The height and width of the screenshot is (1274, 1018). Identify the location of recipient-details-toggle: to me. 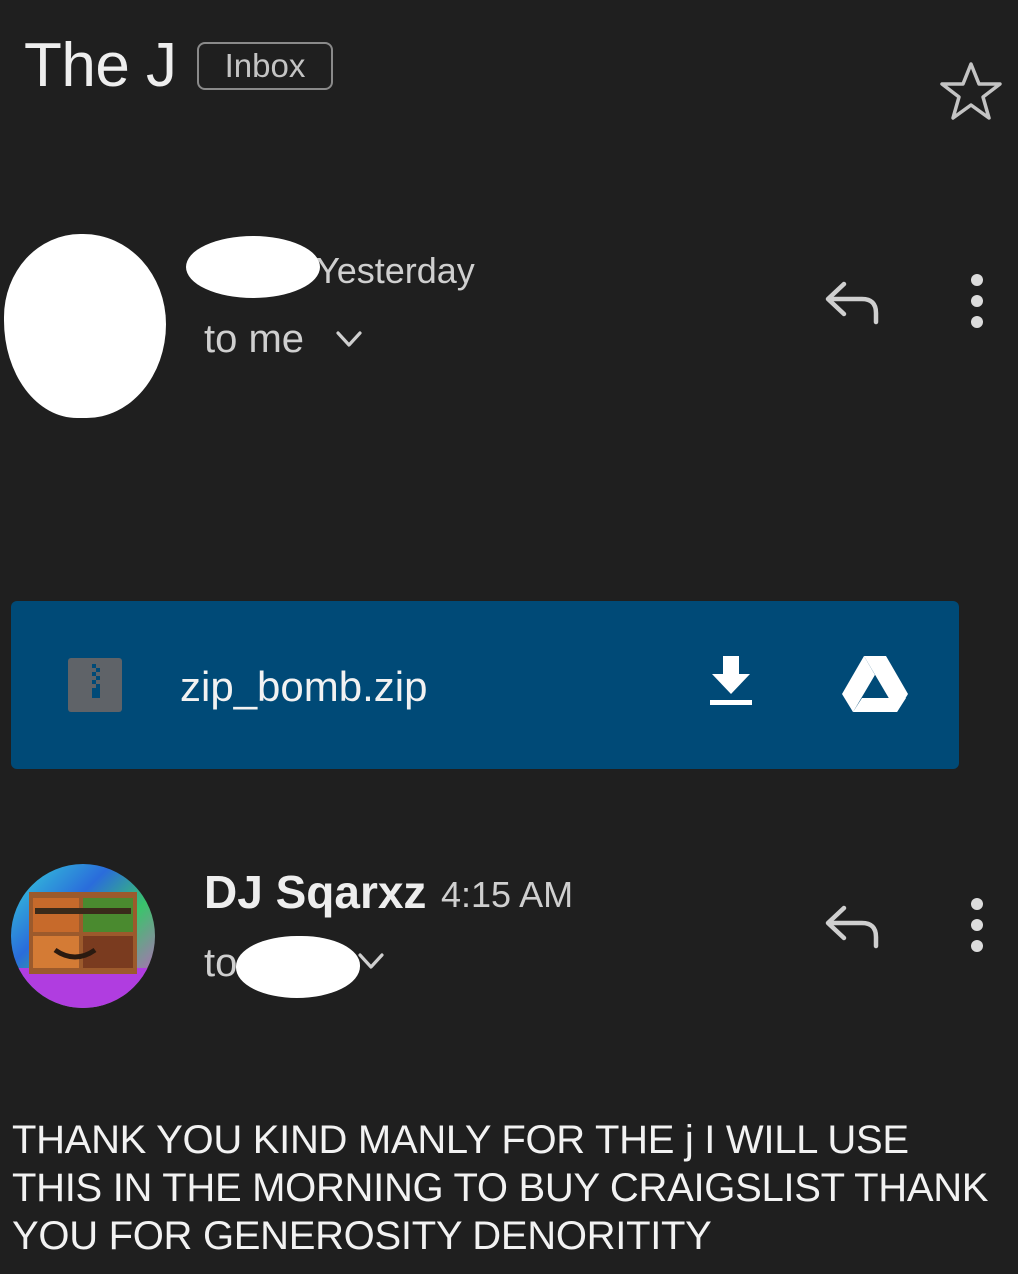
(254, 339).